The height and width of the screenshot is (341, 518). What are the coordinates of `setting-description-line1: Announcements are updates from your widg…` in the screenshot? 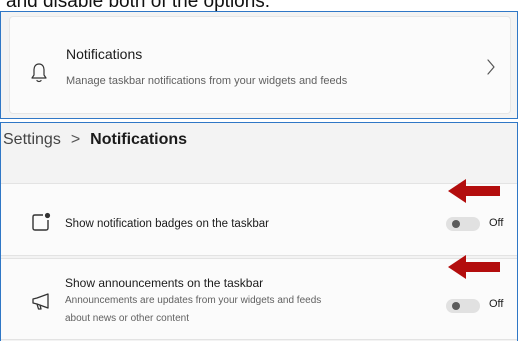 It's located at (193, 300).